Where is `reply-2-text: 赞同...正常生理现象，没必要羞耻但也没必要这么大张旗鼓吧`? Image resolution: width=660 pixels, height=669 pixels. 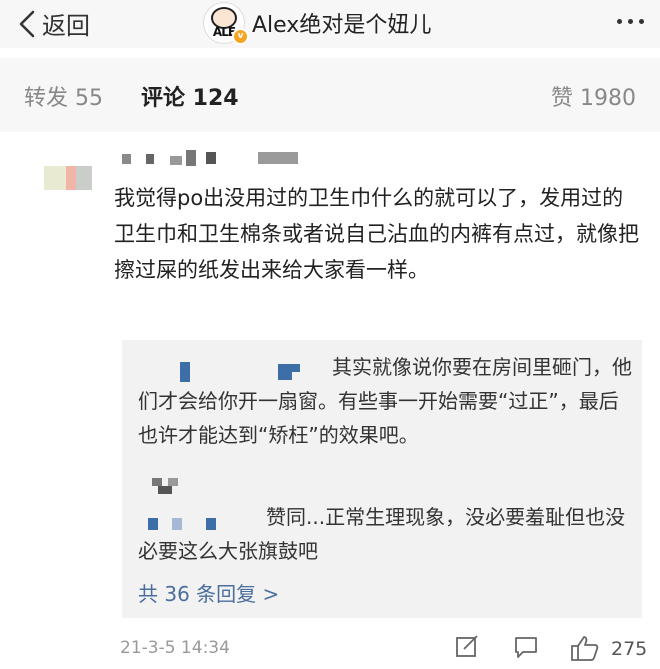 reply-2-text: 赞同...正常生理现象，没必要羞耻但也没必要这么大张旗鼓吧 is located at coordinates (382, 534).